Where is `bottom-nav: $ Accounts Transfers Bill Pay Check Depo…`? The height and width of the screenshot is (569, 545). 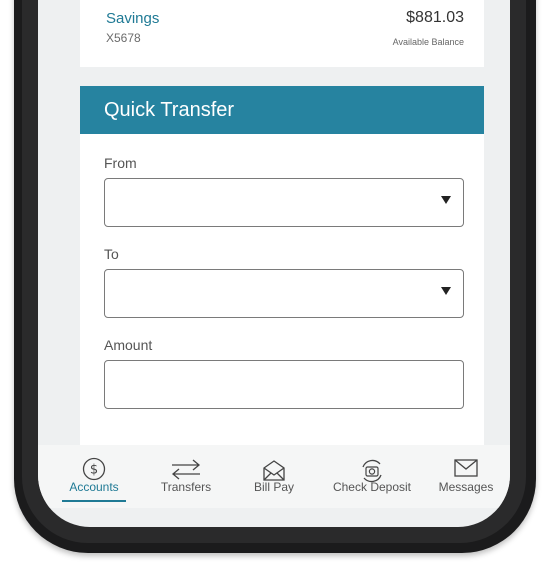
bottom-nav: $ Accounts Transfers Bill Pay Check Depo… is located at coordinates (274, 476).